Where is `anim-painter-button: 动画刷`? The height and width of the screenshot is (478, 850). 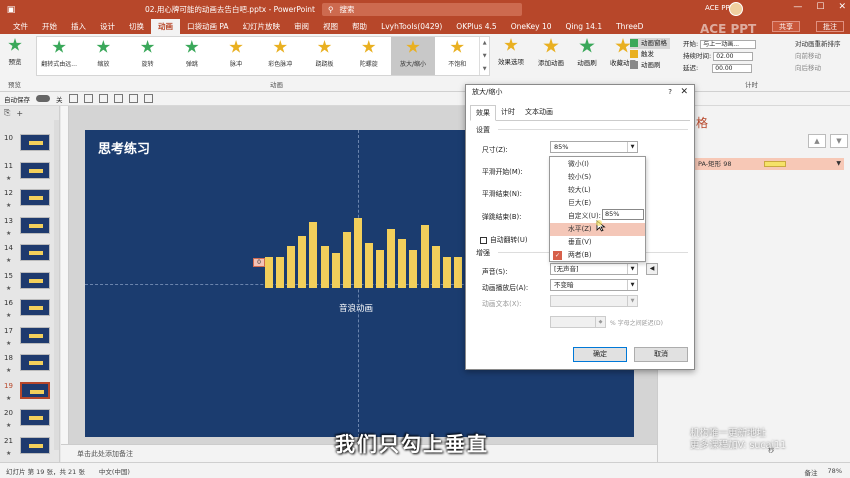 anim-painter-button: 动画刷 is located at coordinates (587, 52).